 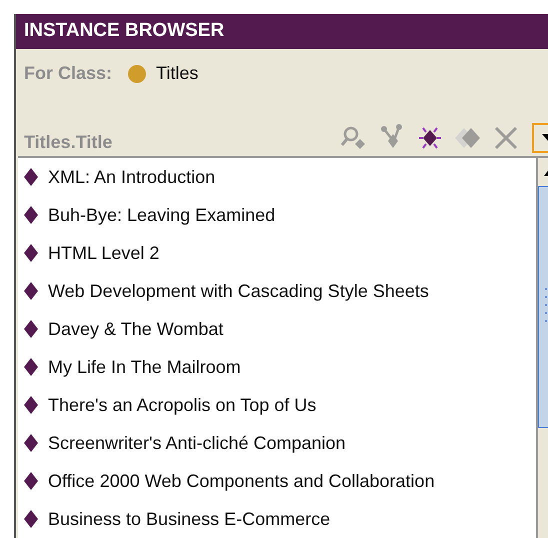 What do you see at coordinates (68, 73) in the screenshot?
I see `class-label: For Class:` at bounding box center [68, 73].